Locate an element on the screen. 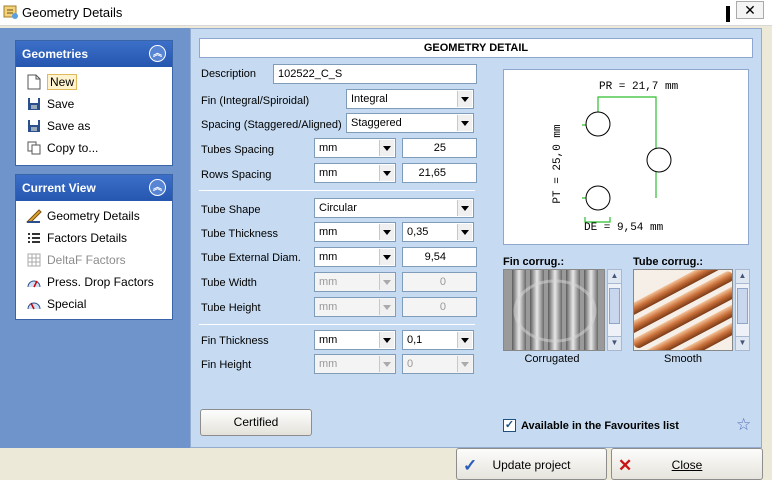  tube-height-label: Tube Height is located at coordinates (231, 308).